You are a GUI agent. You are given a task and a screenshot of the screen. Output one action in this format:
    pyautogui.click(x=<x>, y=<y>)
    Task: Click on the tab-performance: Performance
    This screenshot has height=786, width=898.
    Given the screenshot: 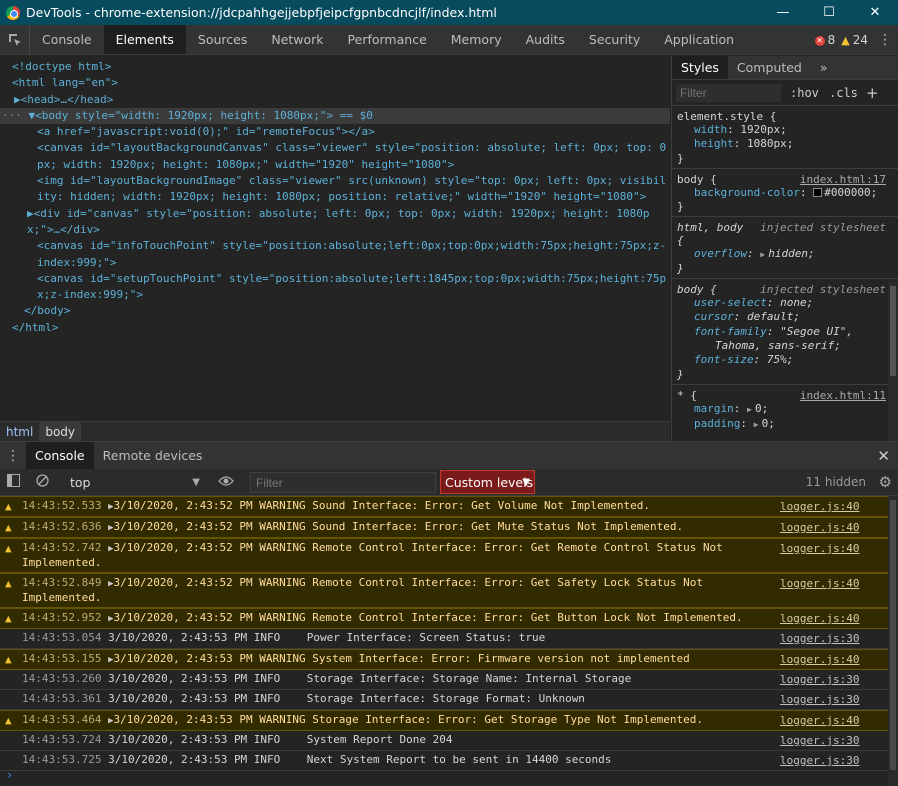 What is the action you would take?
    pyautogui.click(x=387, y=39)
    